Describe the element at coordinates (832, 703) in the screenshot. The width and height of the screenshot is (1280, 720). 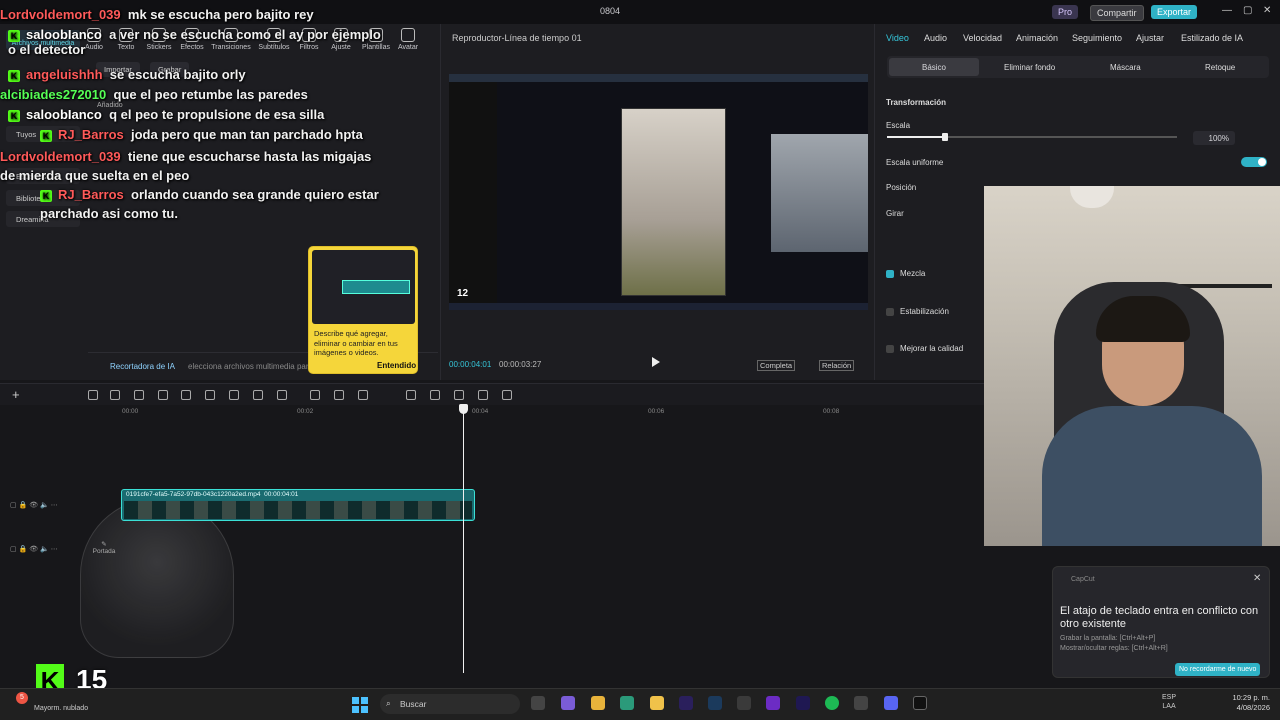
I see `spotify-icon` at that location.